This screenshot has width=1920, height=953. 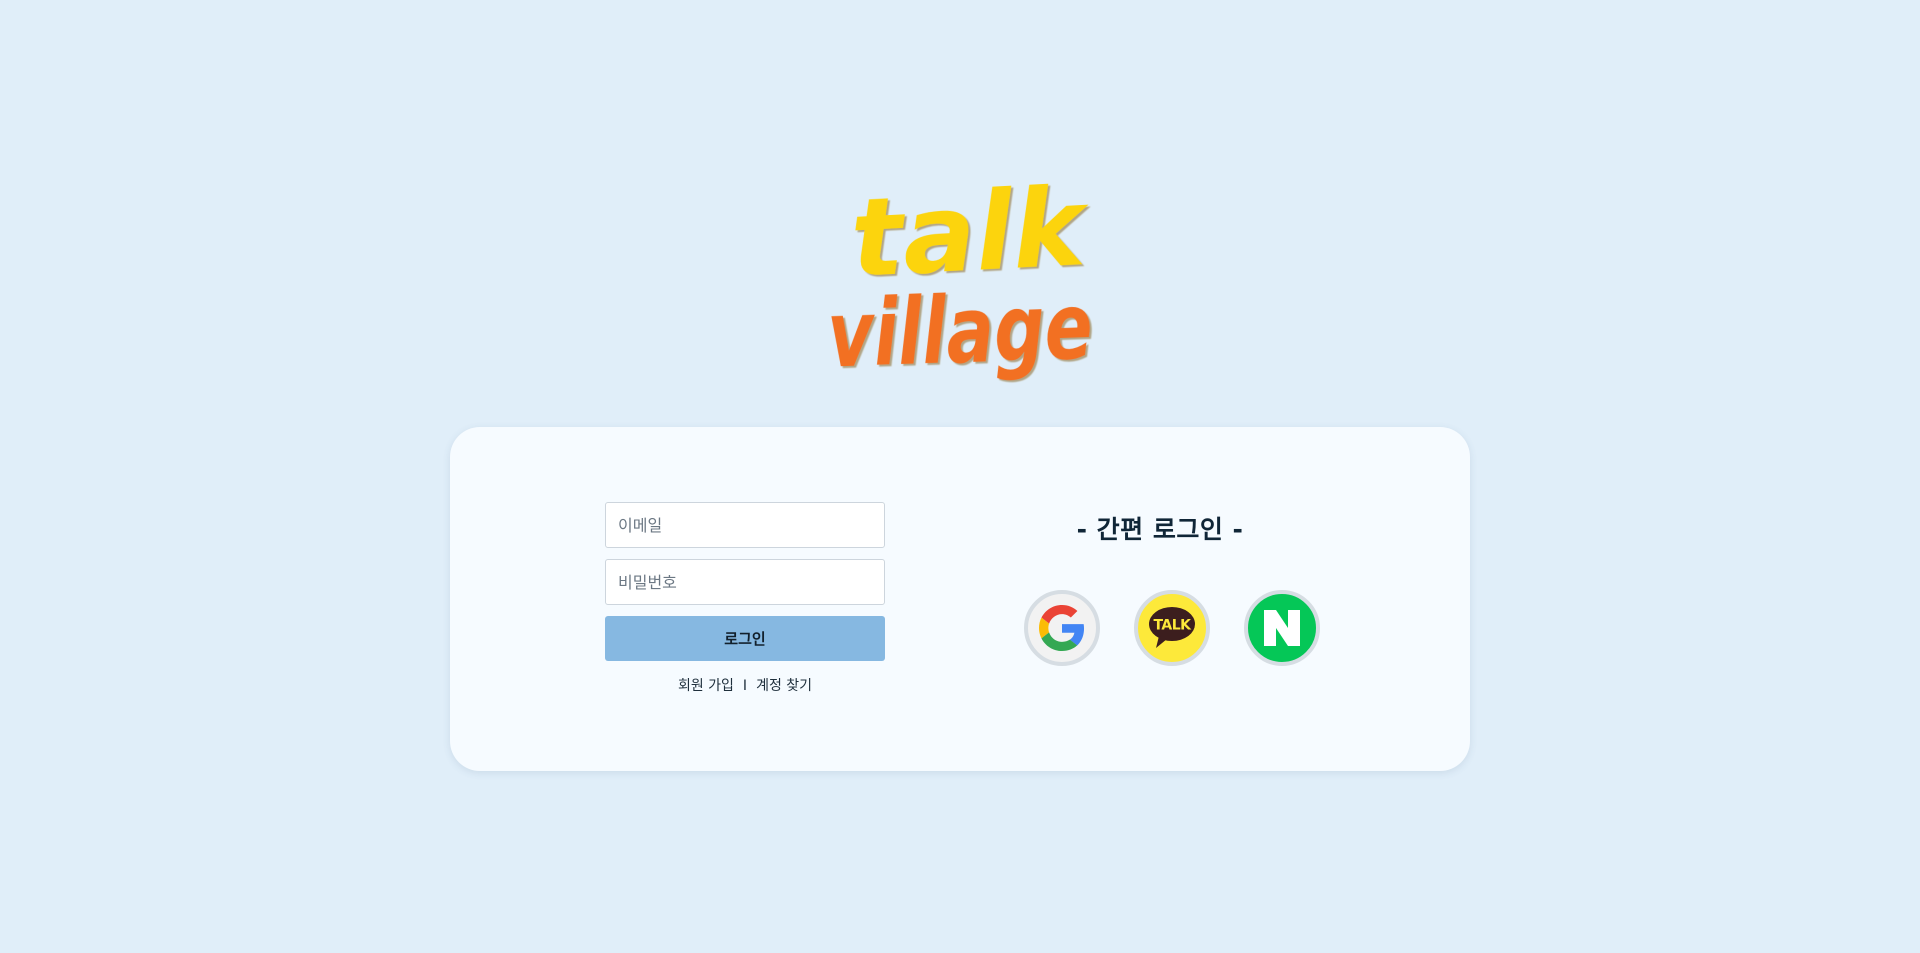 I want to click on kakao-login-button: TALK, so click(x=1172, y=628).